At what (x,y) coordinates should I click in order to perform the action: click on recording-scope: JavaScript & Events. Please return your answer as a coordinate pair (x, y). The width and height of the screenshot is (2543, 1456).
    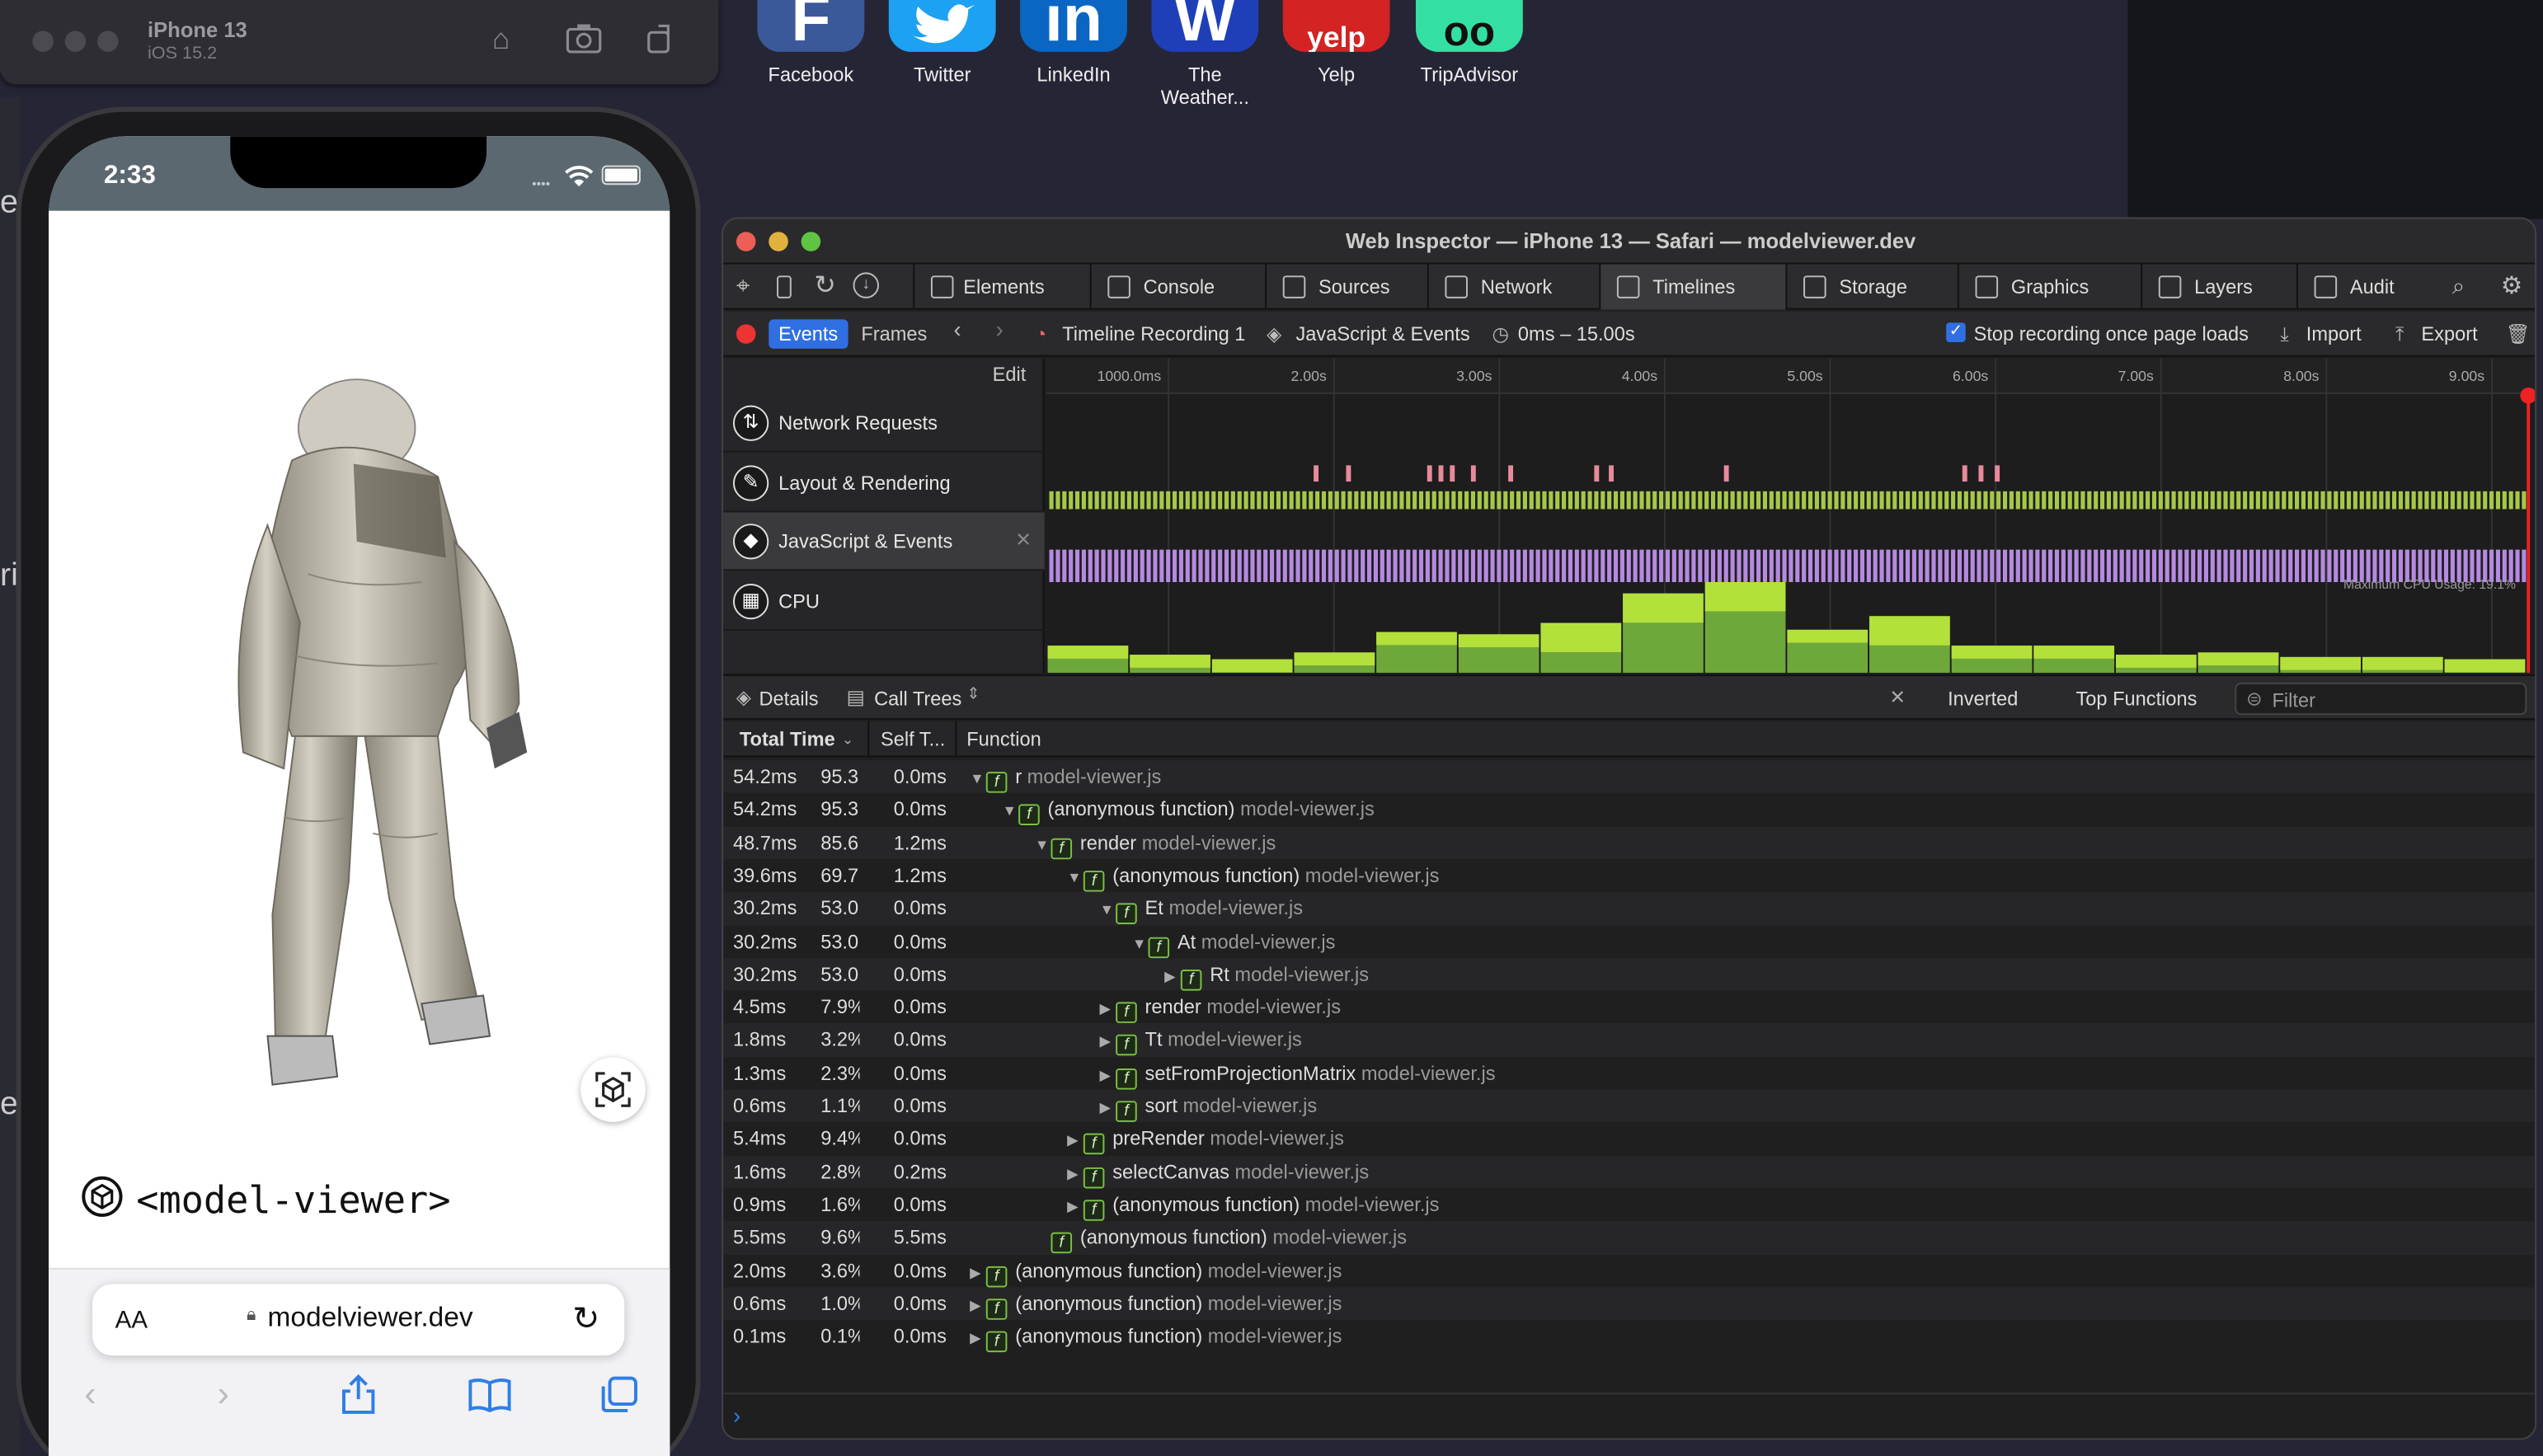
    Looking at the image, I should click on (1382, 333).